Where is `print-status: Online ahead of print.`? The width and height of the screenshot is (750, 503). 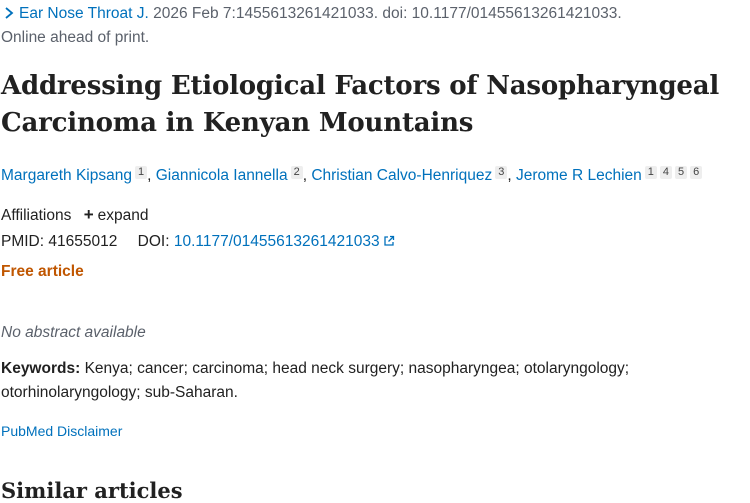 print-status: Online ahead of print. is located at coordinates (75, 37).